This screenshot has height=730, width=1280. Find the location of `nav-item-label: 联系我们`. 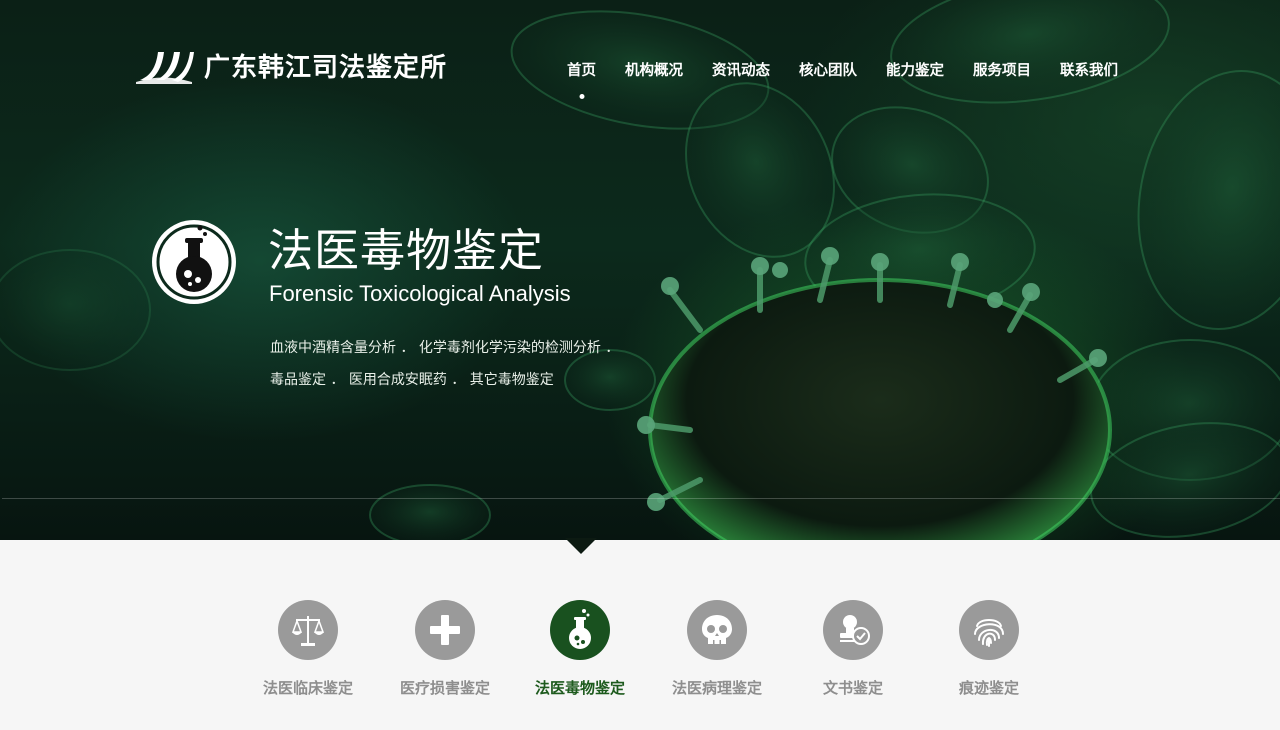

nav-item-label: 联系我们 is located at coordinates (1089, 71).